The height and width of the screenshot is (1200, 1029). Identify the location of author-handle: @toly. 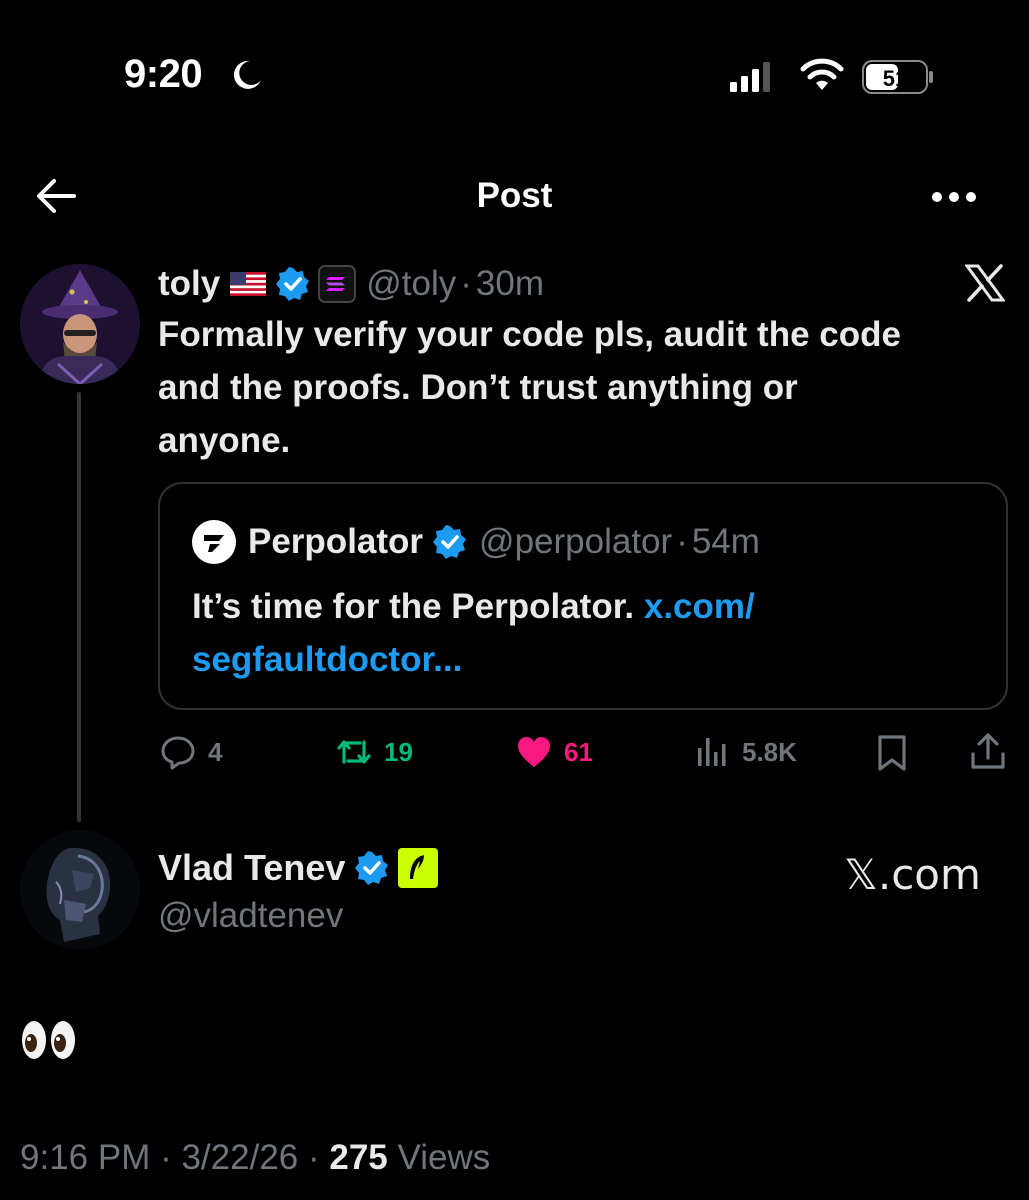
(411, 284).